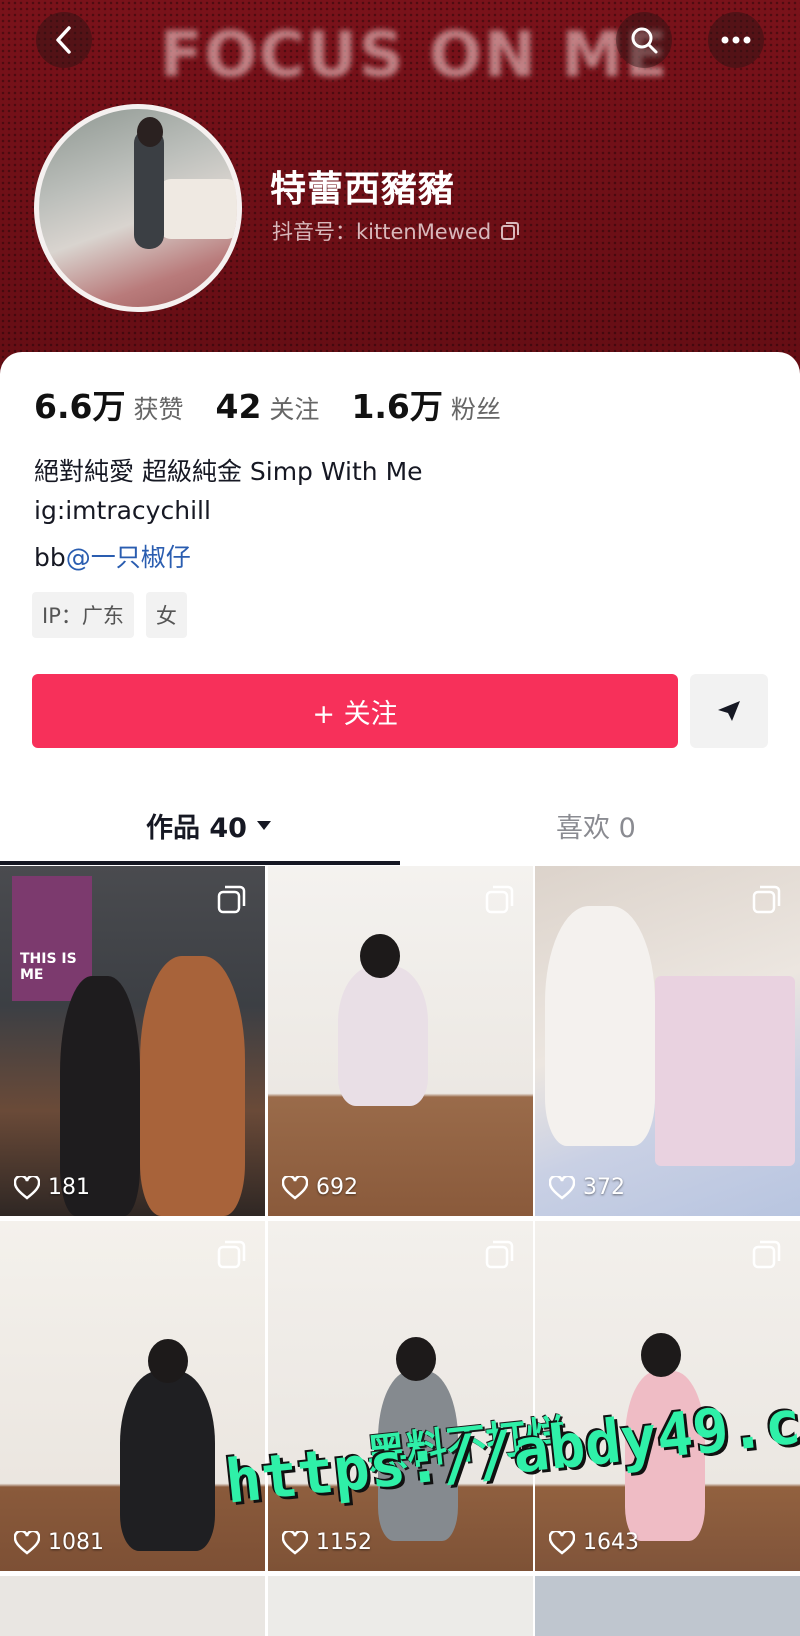  I want to click on stat-value: 1.6万, so click(397, 406).